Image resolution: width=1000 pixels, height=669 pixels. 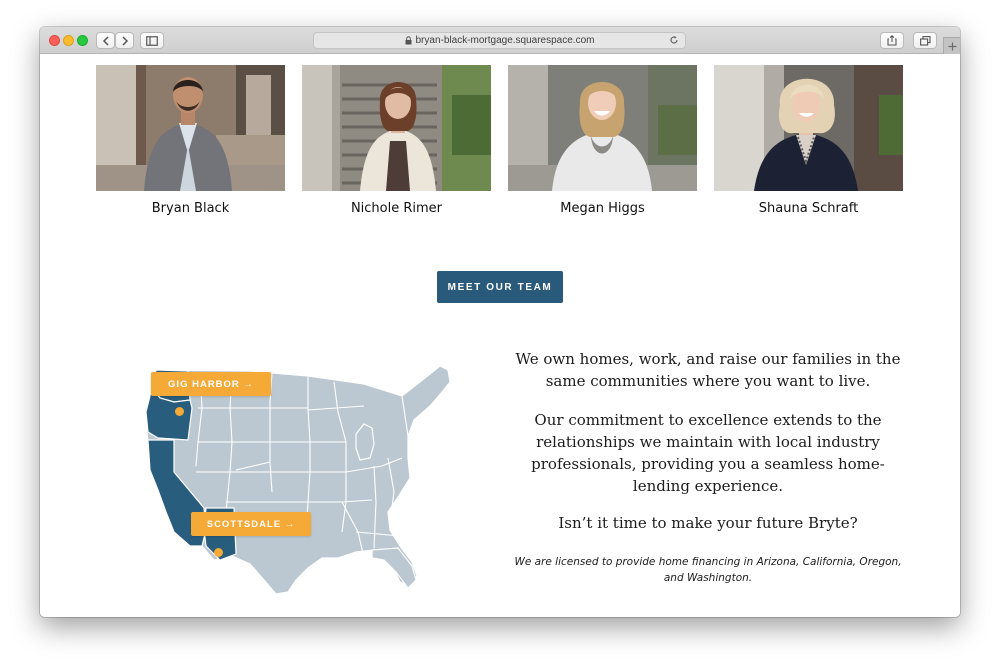 What do you see at coordinates (218, 552) in the screenshot?
I see `scottsdale-marker` at bounding box center [218, 552].